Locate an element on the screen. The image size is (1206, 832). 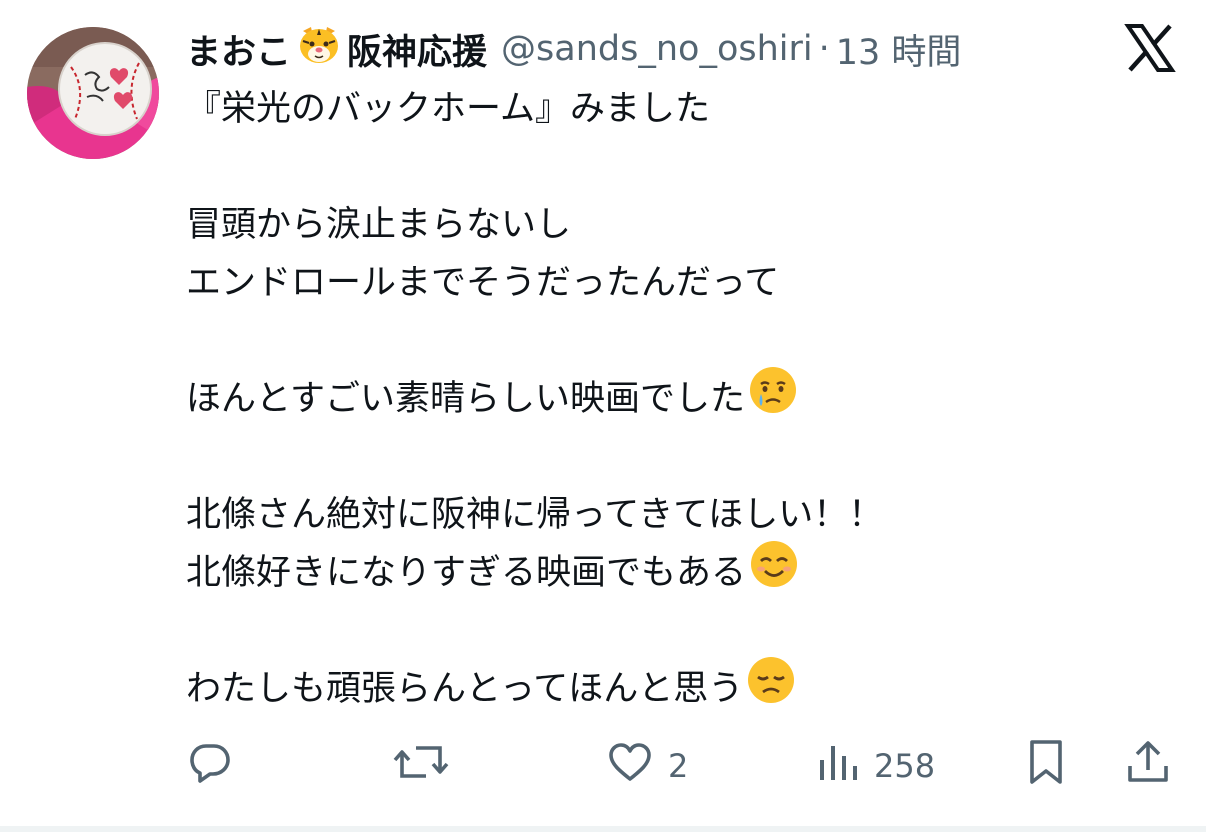
text-line: ほんとすごい素晴らしい映画でした is located at coordinates (681, 397).